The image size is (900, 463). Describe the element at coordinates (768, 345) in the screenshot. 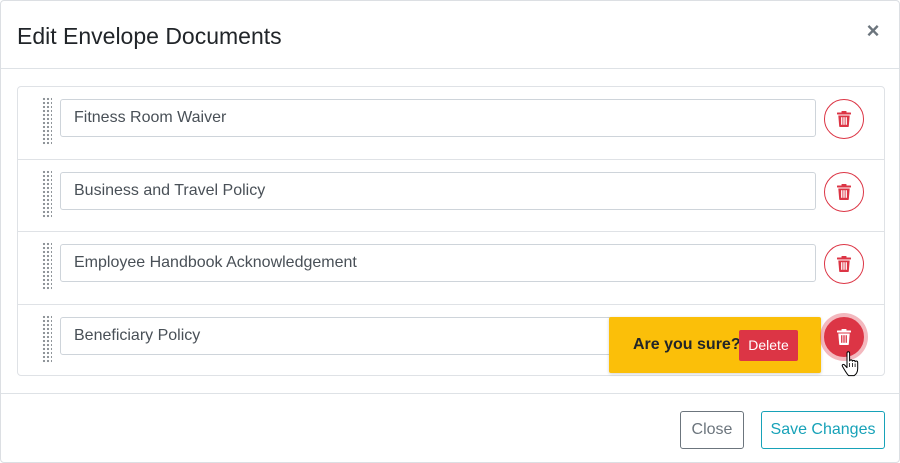

I see `confirm-delete-button: Delete` at that location.